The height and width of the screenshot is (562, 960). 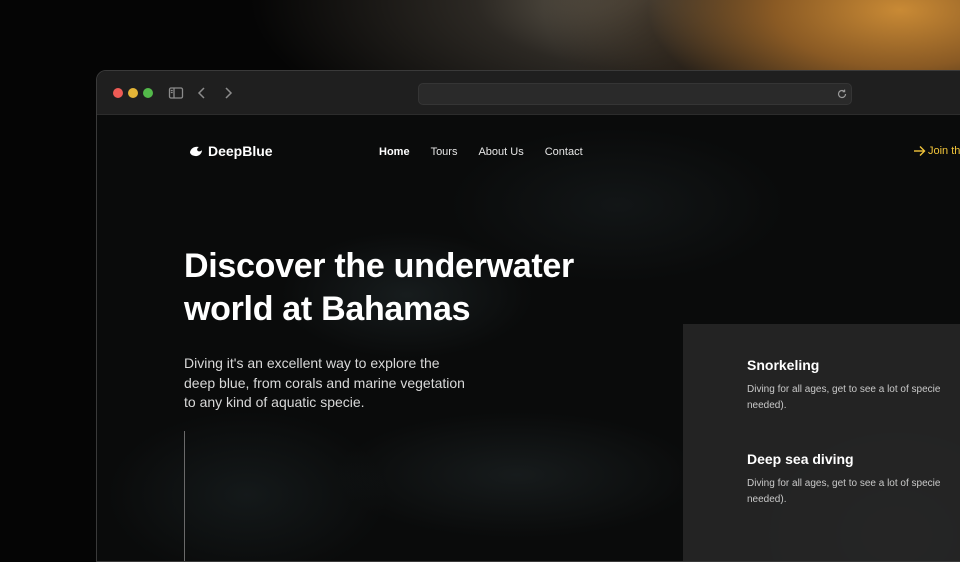 I want to click on nav-item-home: Home, so click(x=394, y=152).